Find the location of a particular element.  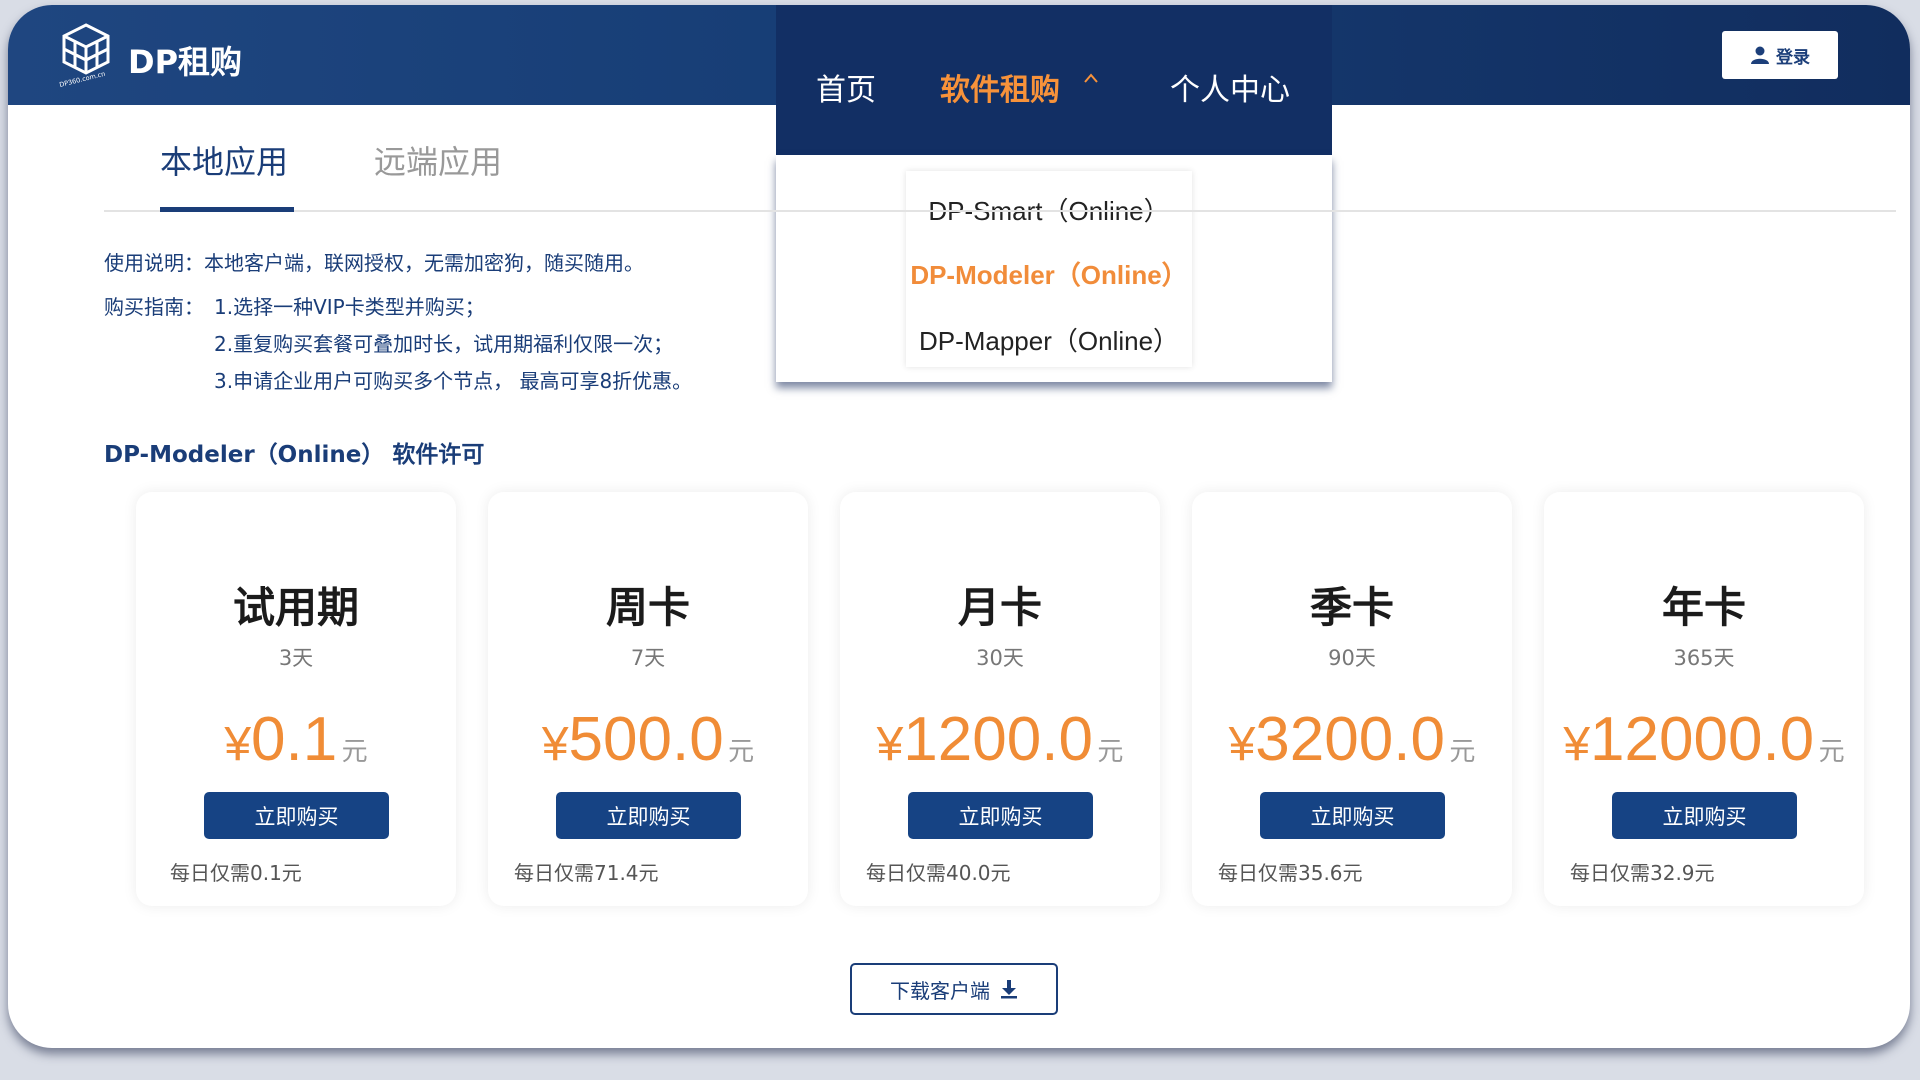

active-tab-indicator is located at coordinates (227, 209).